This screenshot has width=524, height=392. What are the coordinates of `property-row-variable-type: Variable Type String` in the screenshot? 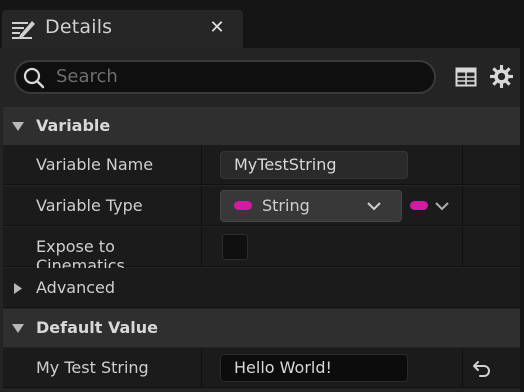 It's located at (261, 206).